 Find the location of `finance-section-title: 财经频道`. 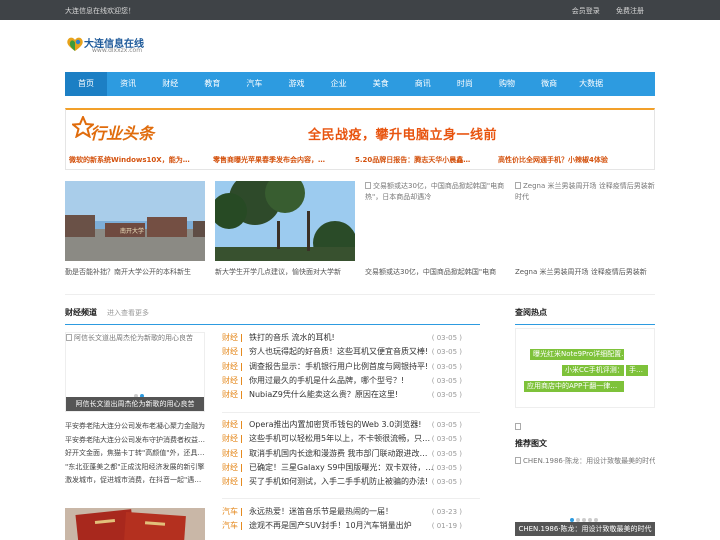

finance-section-title: 财经频道 is located at coordinates (81, 312).